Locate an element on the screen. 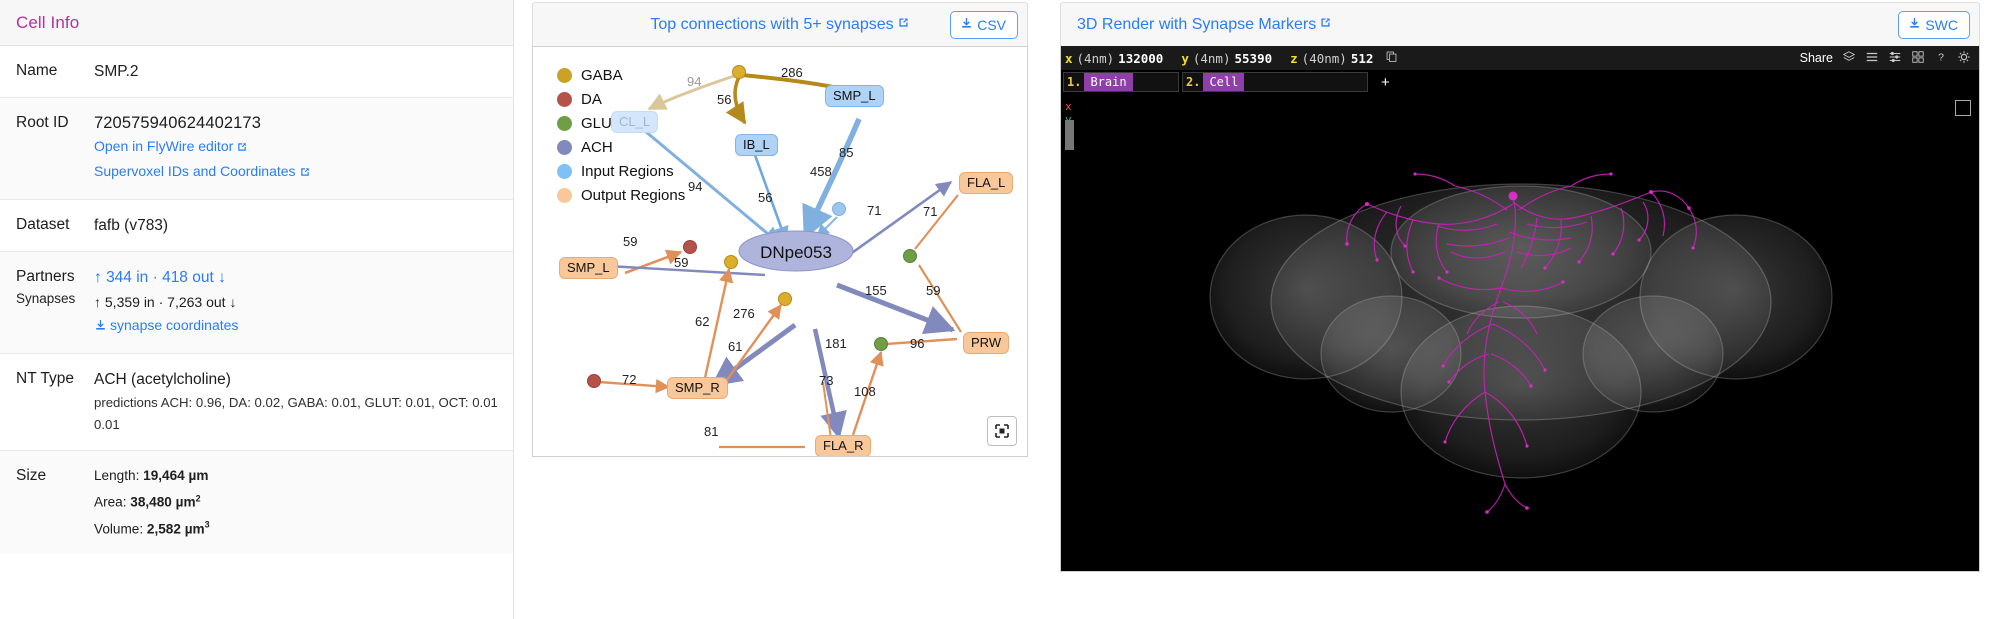 This screenshot has width=2000, height=619. menu-icon is located at coordinates (1872, 58).